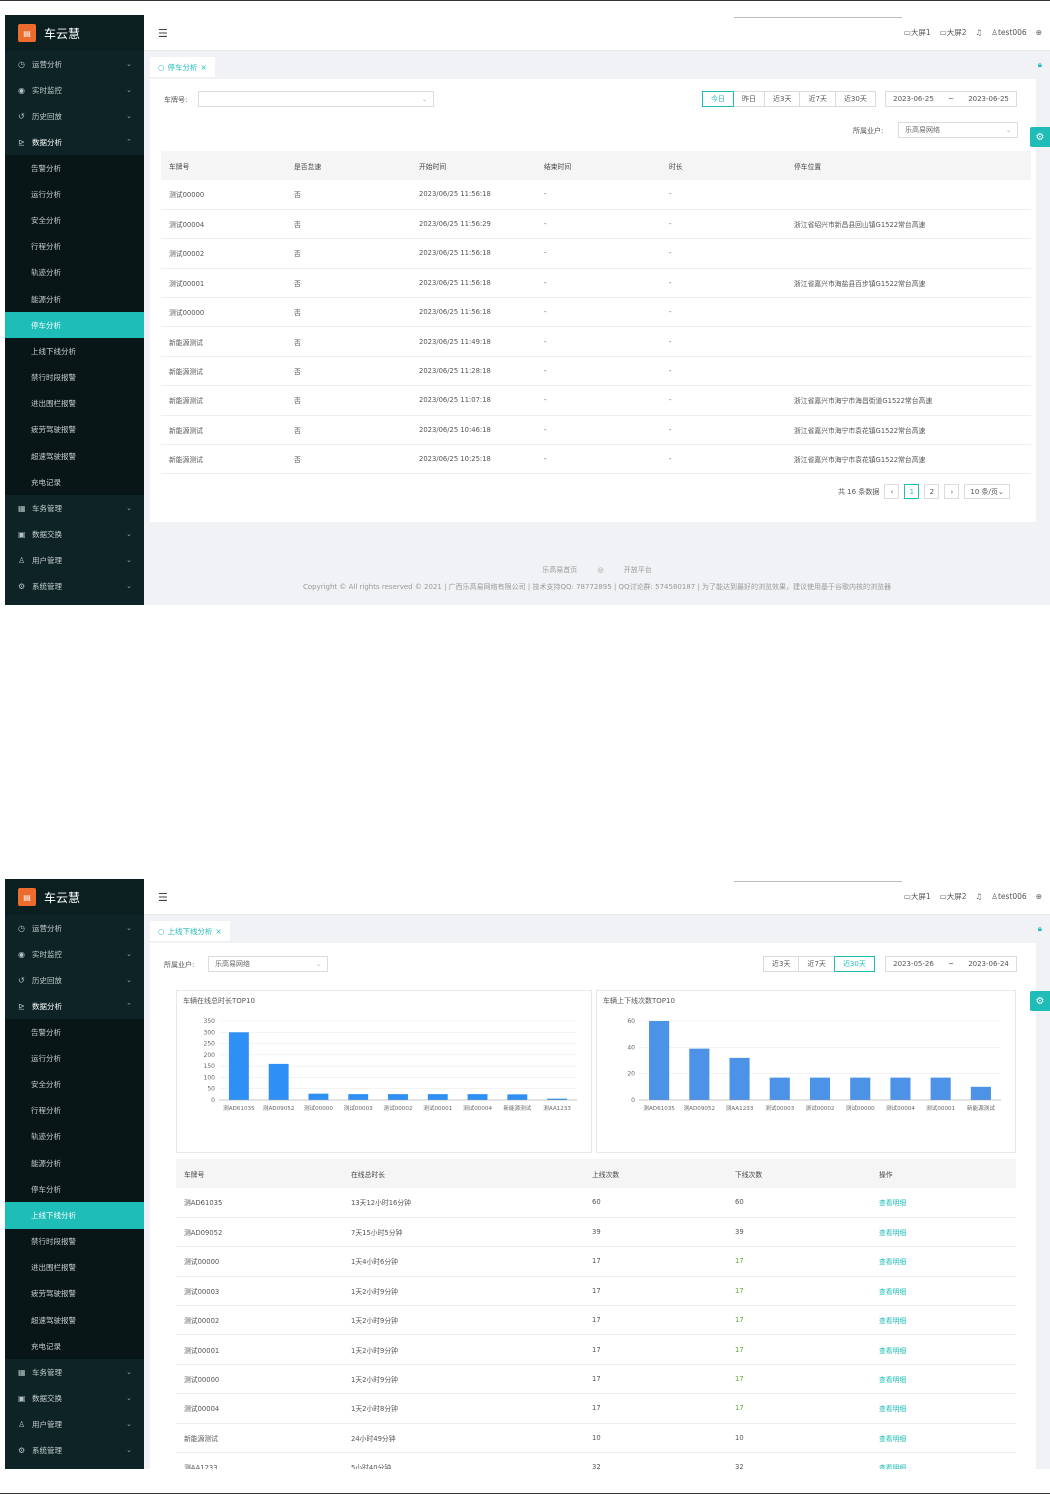  Describe the element at coordinates (892, 491) in the screenshot. I see `prev-page-button: ‹` at that location.